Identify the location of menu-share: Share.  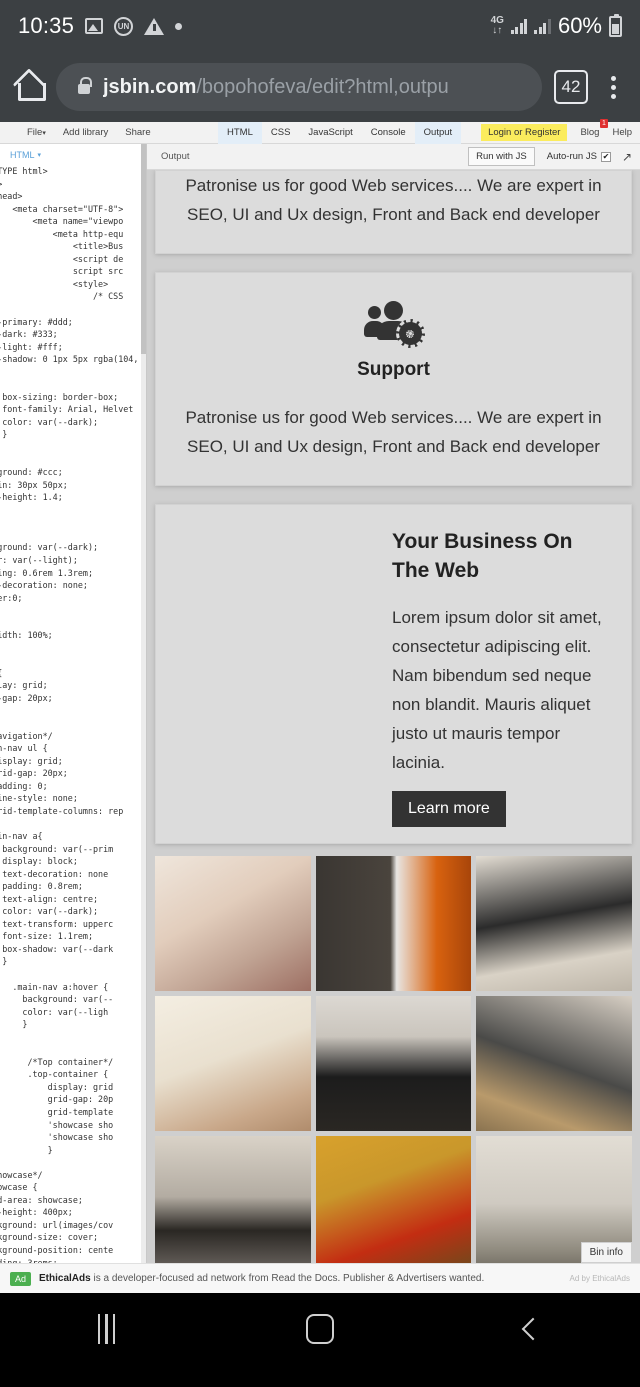
(137, 132).